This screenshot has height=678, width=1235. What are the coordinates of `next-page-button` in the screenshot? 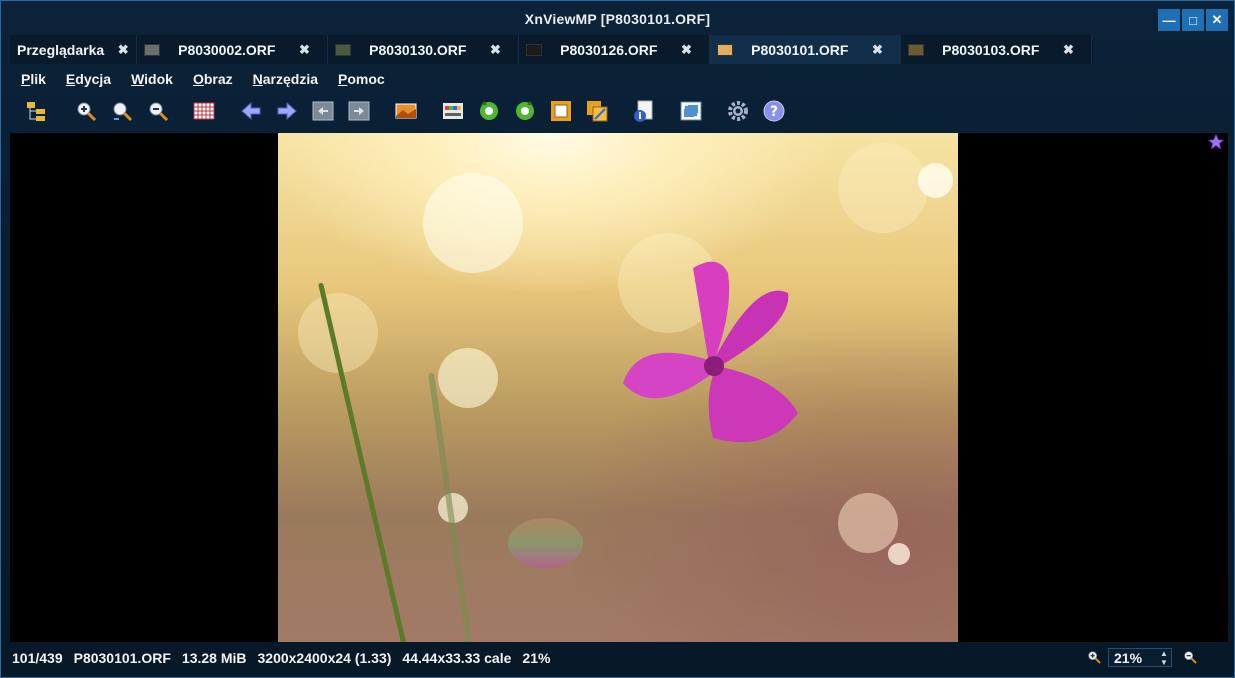 It's located at (359, 111).